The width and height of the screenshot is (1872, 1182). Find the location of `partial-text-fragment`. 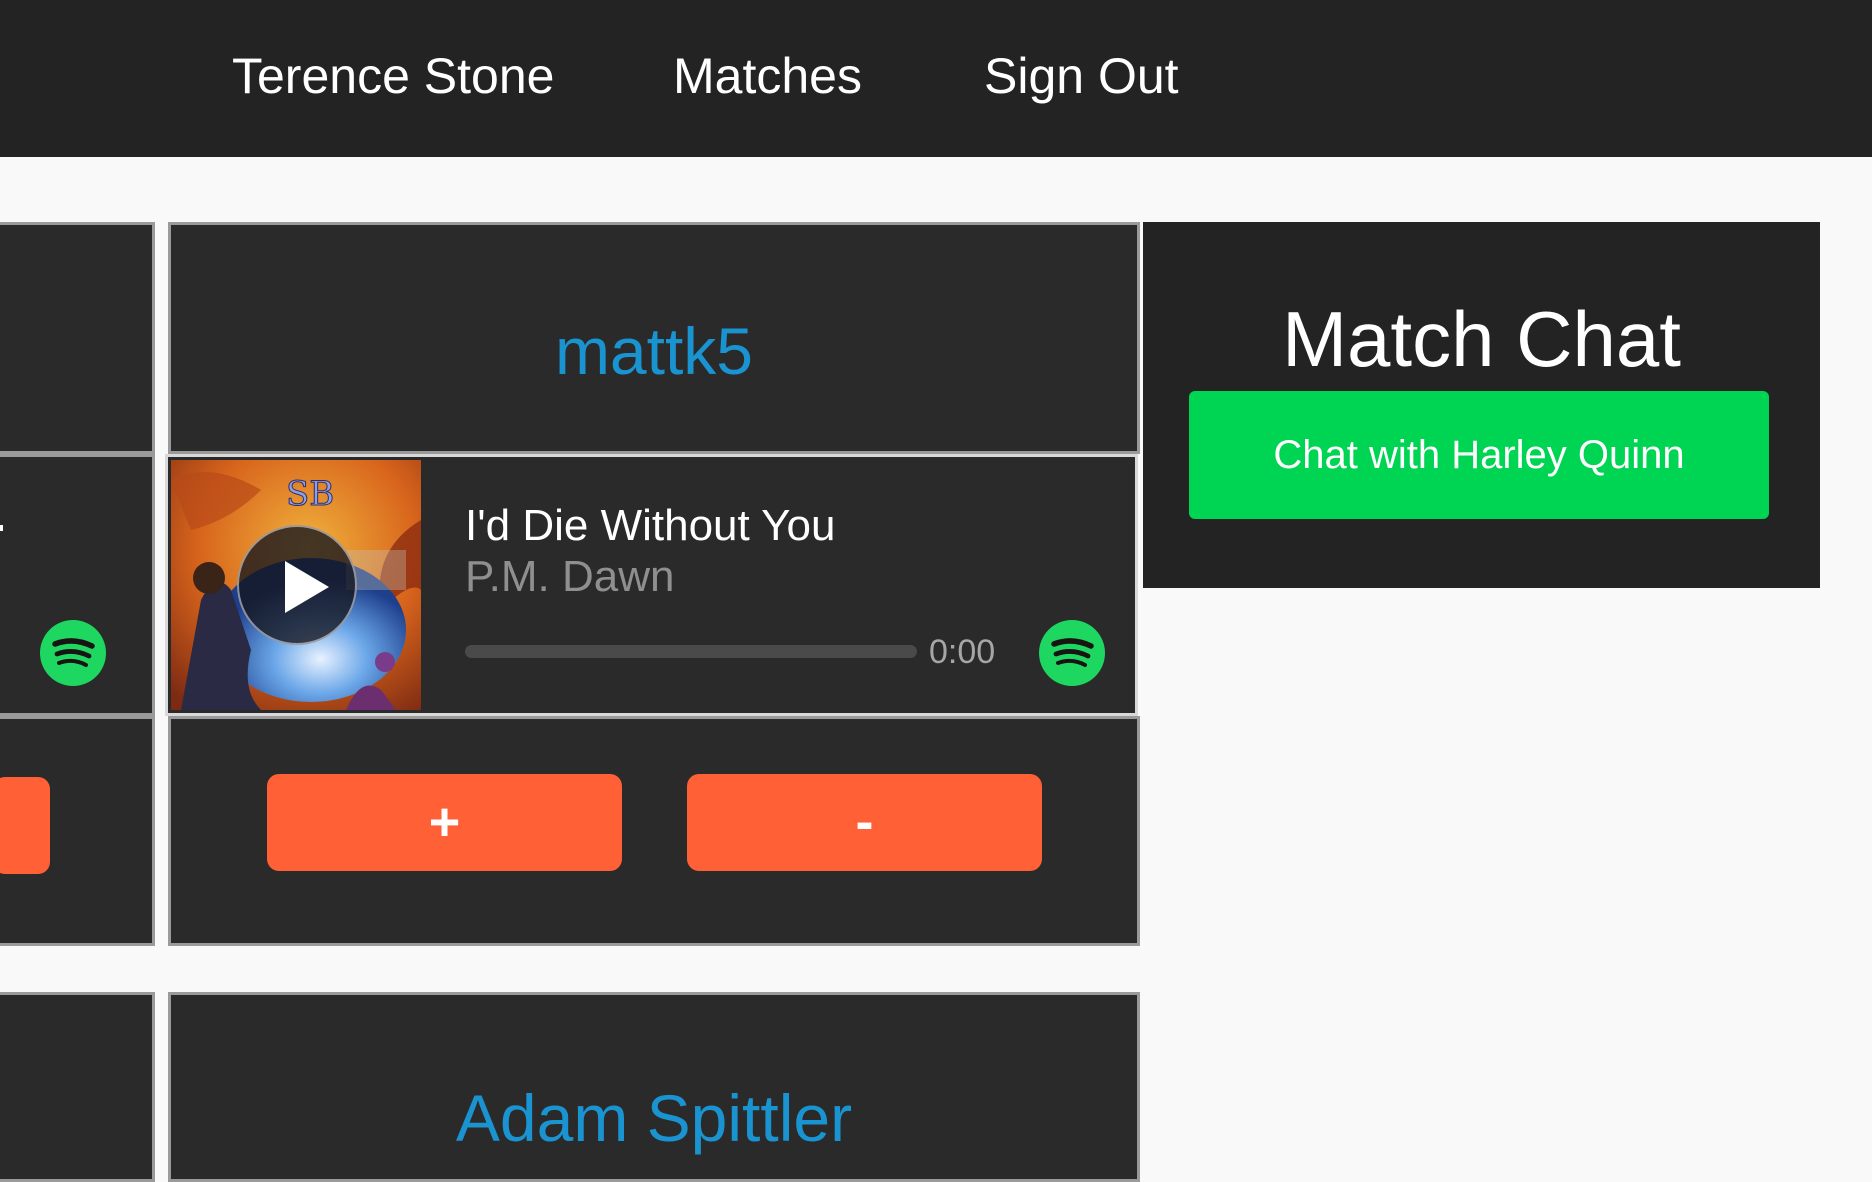

partial-text-fragment is located at coordinates (1, 528).